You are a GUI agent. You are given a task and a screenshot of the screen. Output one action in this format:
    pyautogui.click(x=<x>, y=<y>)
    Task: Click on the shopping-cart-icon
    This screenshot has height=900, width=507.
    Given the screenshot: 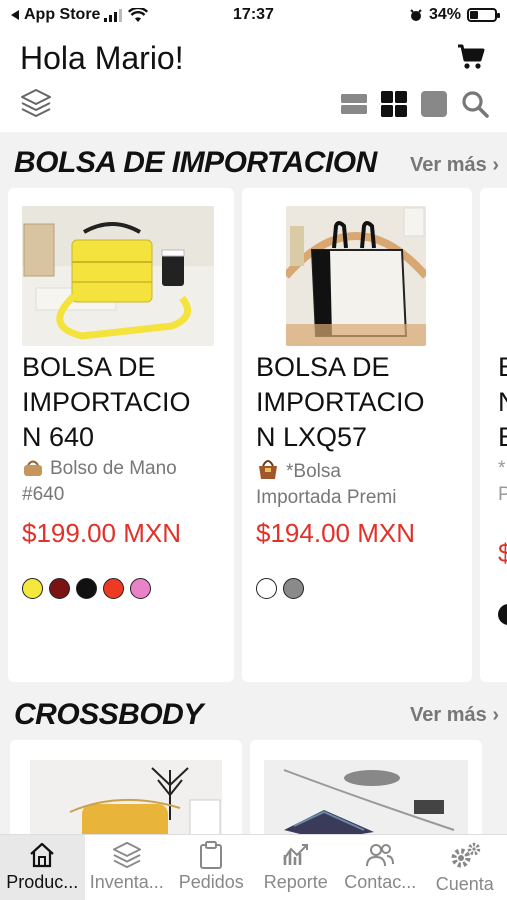 What is the action you would take?
    pyautogui.click(x=471, y=57)
    